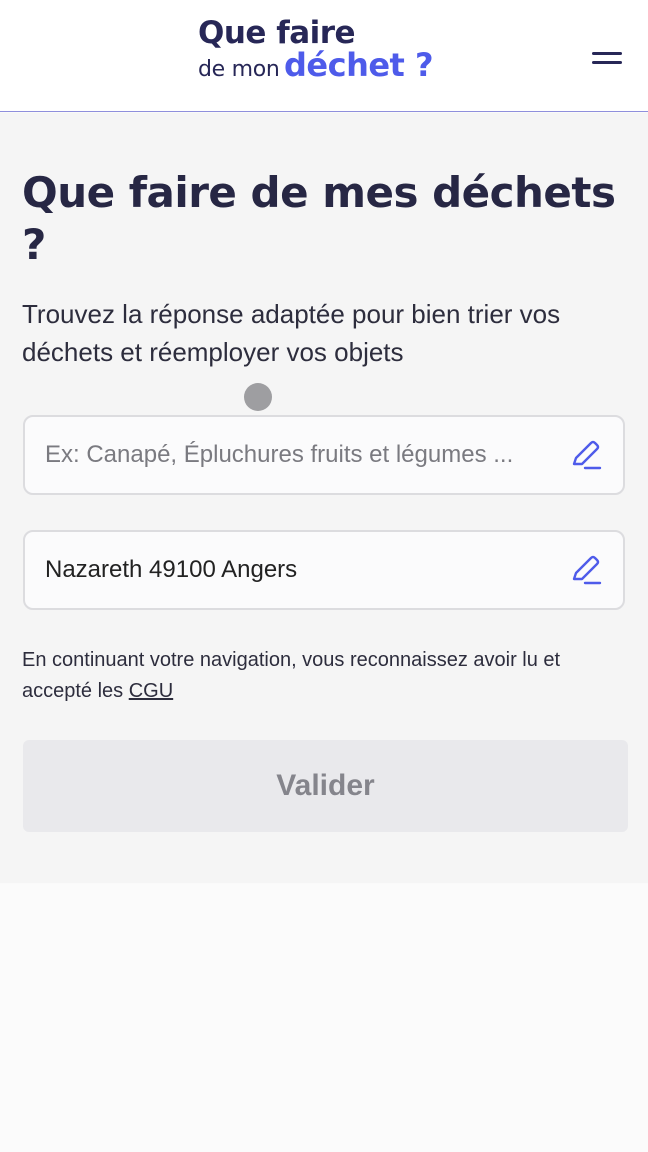 The image size is (648, 1152). Describe the element at coordinates (151, 691) in the screenshot. I see `cgu-link: CGU` at that location.